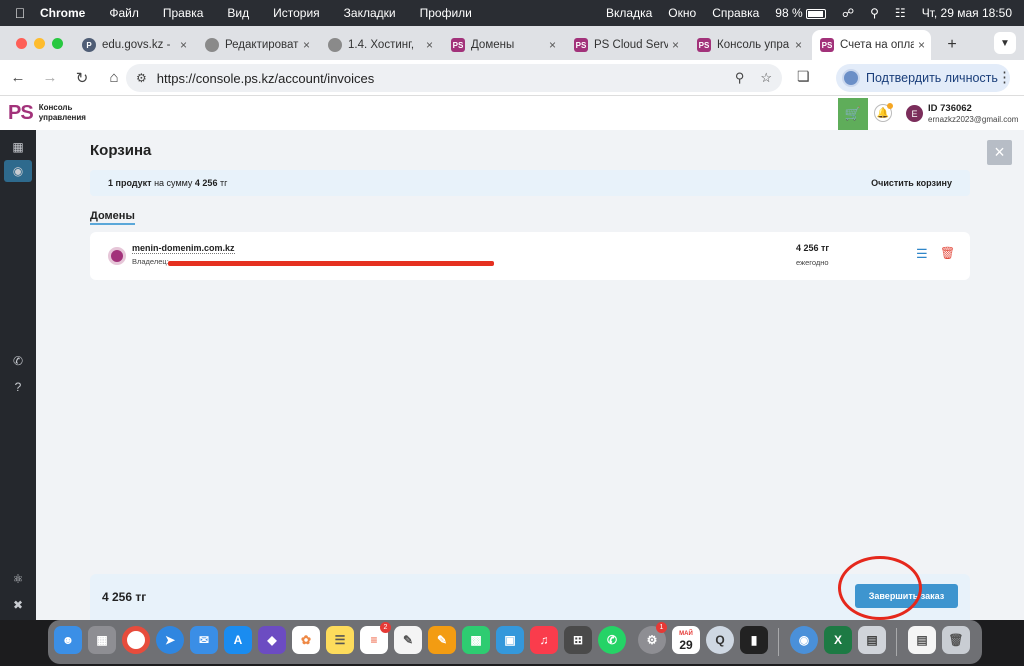 Image resolution: width=1024 pixels, height=666 pixels. Describe the element at coordinates (999, 152) in the screenshot. I see `close-icon: ×` at that location.